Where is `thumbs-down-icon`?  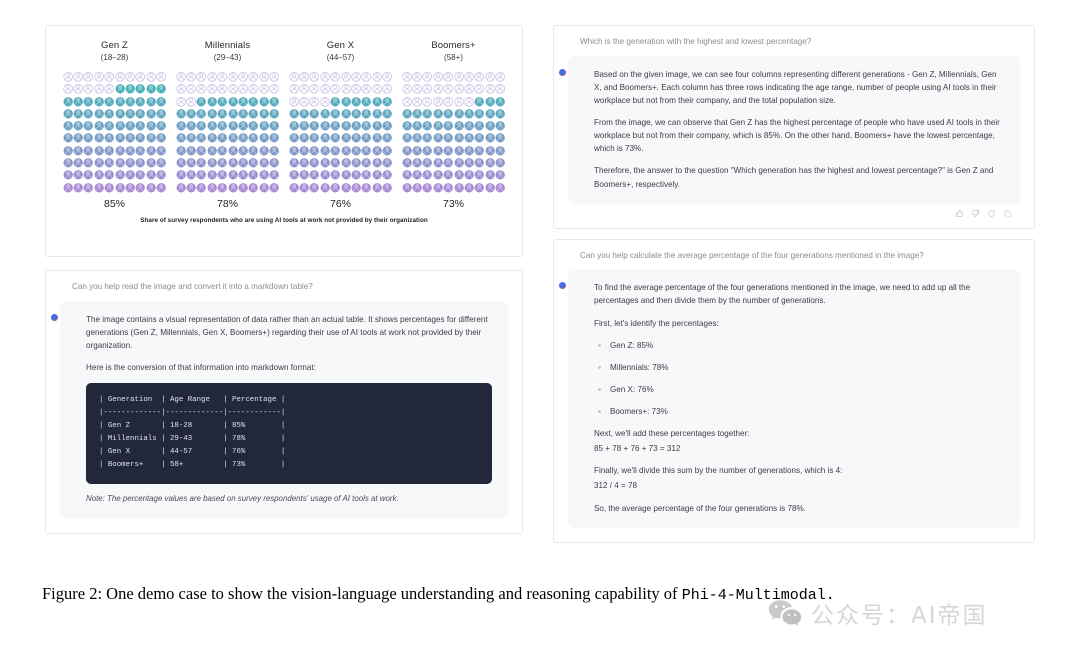 thumbs-down-icon is located at coordinates (975, 213).